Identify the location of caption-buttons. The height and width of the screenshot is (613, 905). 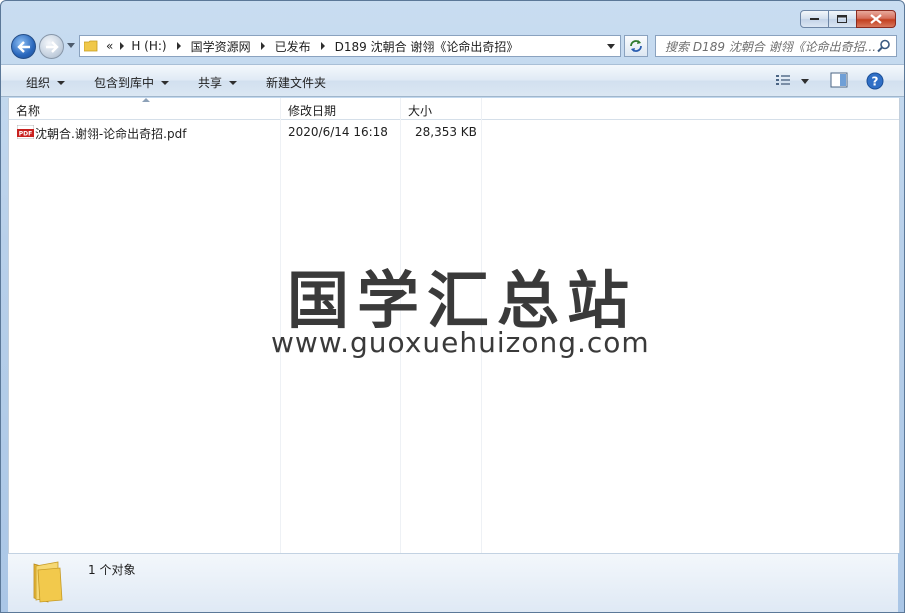
(848, 19).